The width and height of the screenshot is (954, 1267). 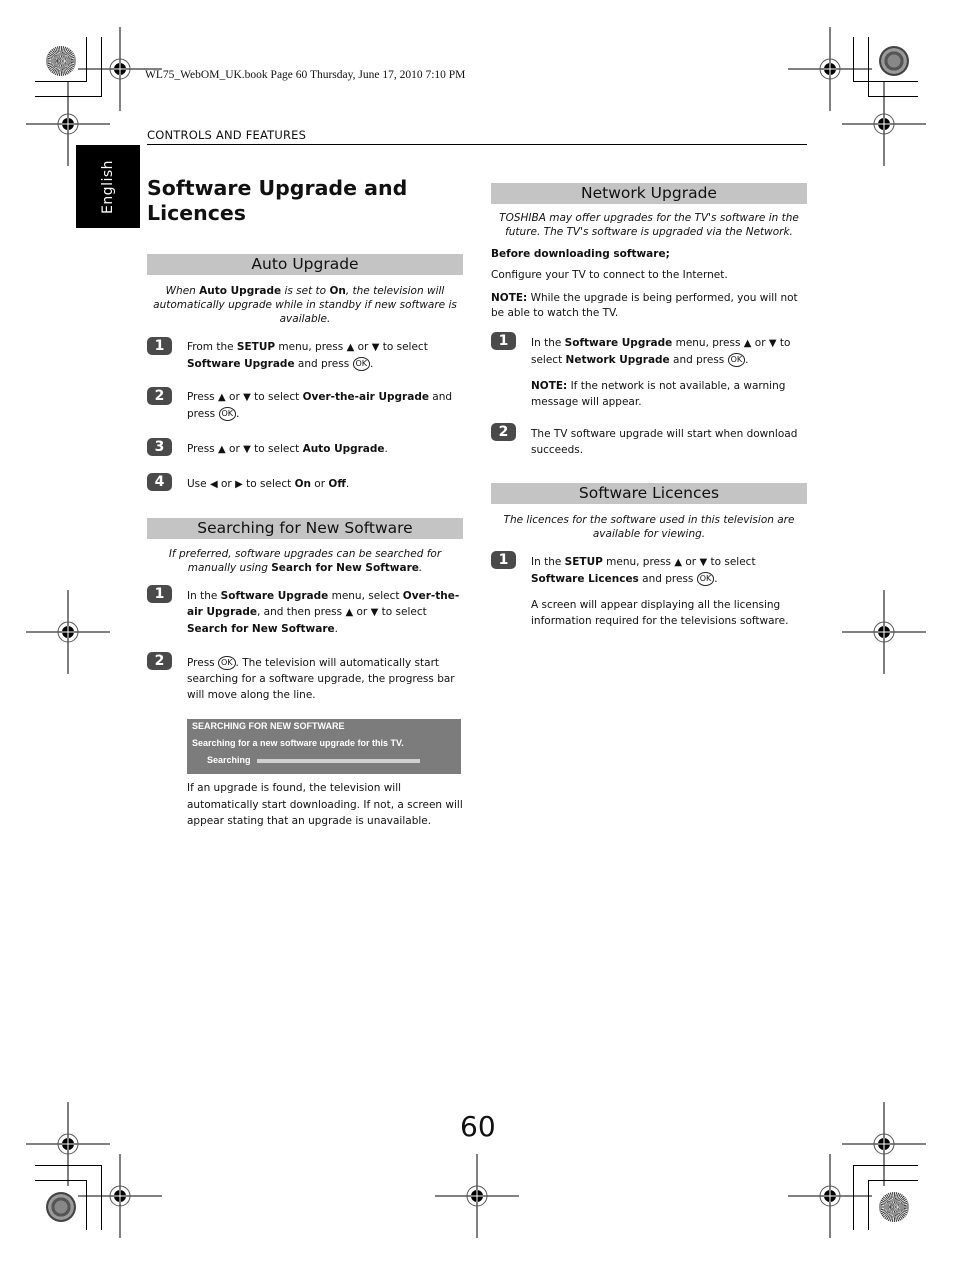 I want to click on osd-title: SEARCHING FOR NEW SOFTWARE, so click(x=268, y=726).